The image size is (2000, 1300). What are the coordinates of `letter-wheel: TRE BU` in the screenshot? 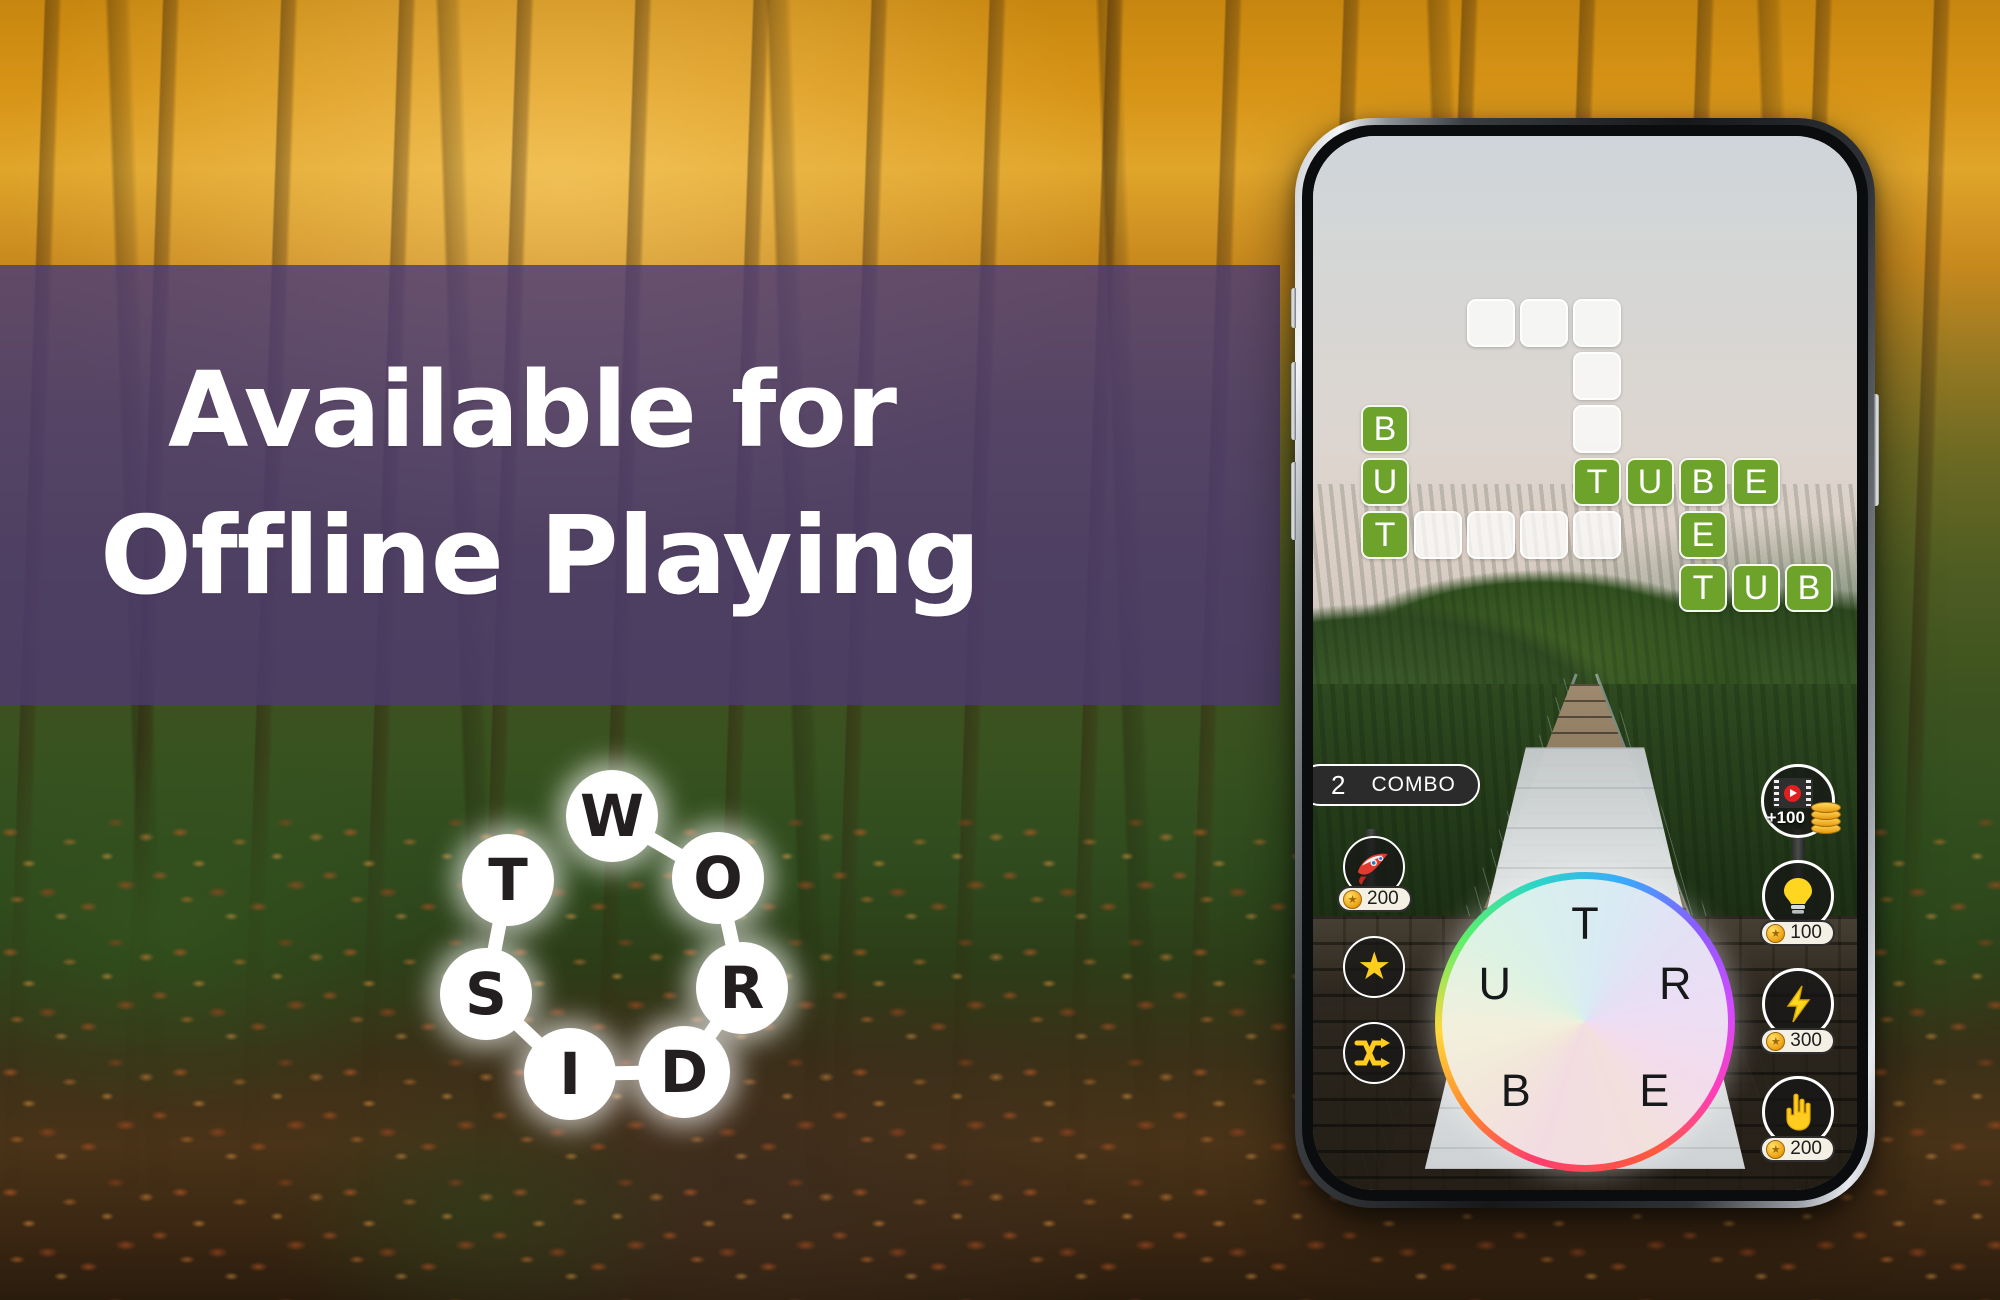 It's located at (1585, 1022).